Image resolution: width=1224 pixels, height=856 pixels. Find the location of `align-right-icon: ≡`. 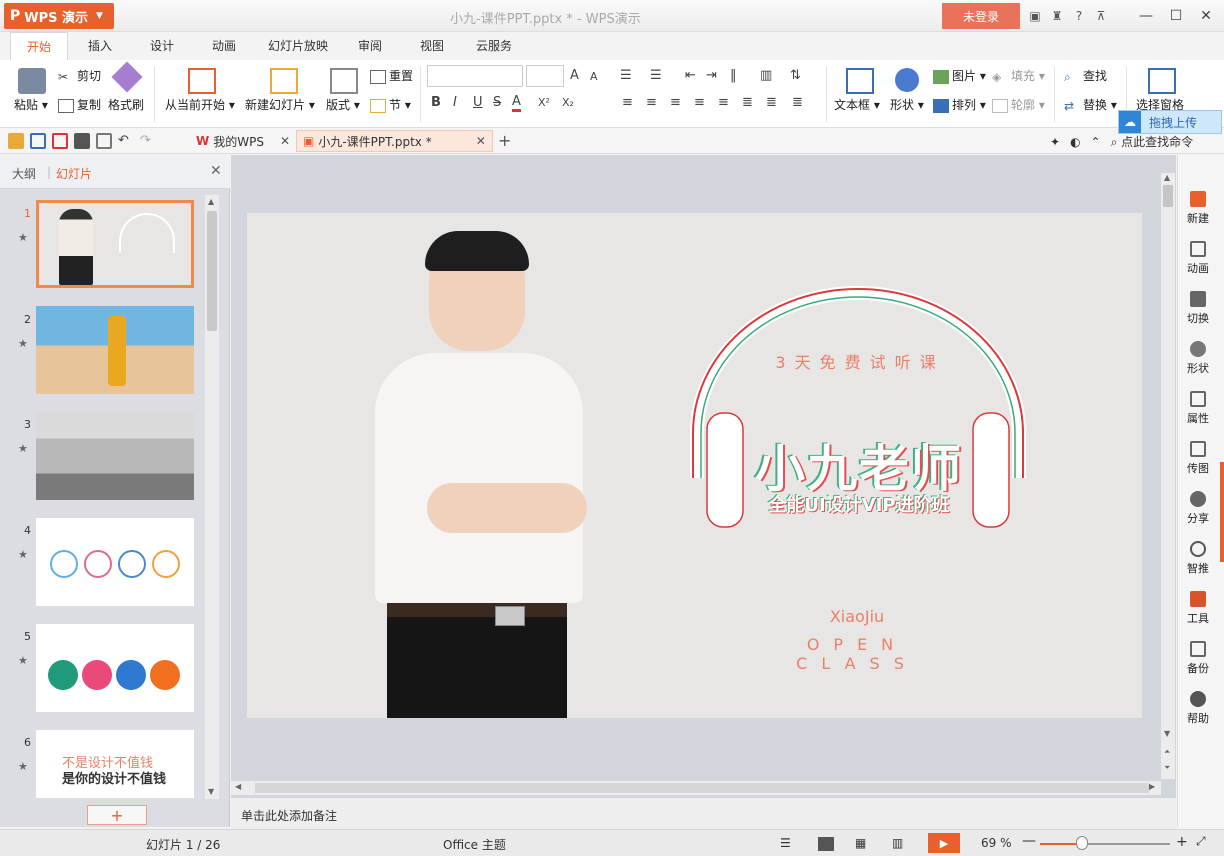

align-right-icon: ≡ is located at coordinates (675, 102).